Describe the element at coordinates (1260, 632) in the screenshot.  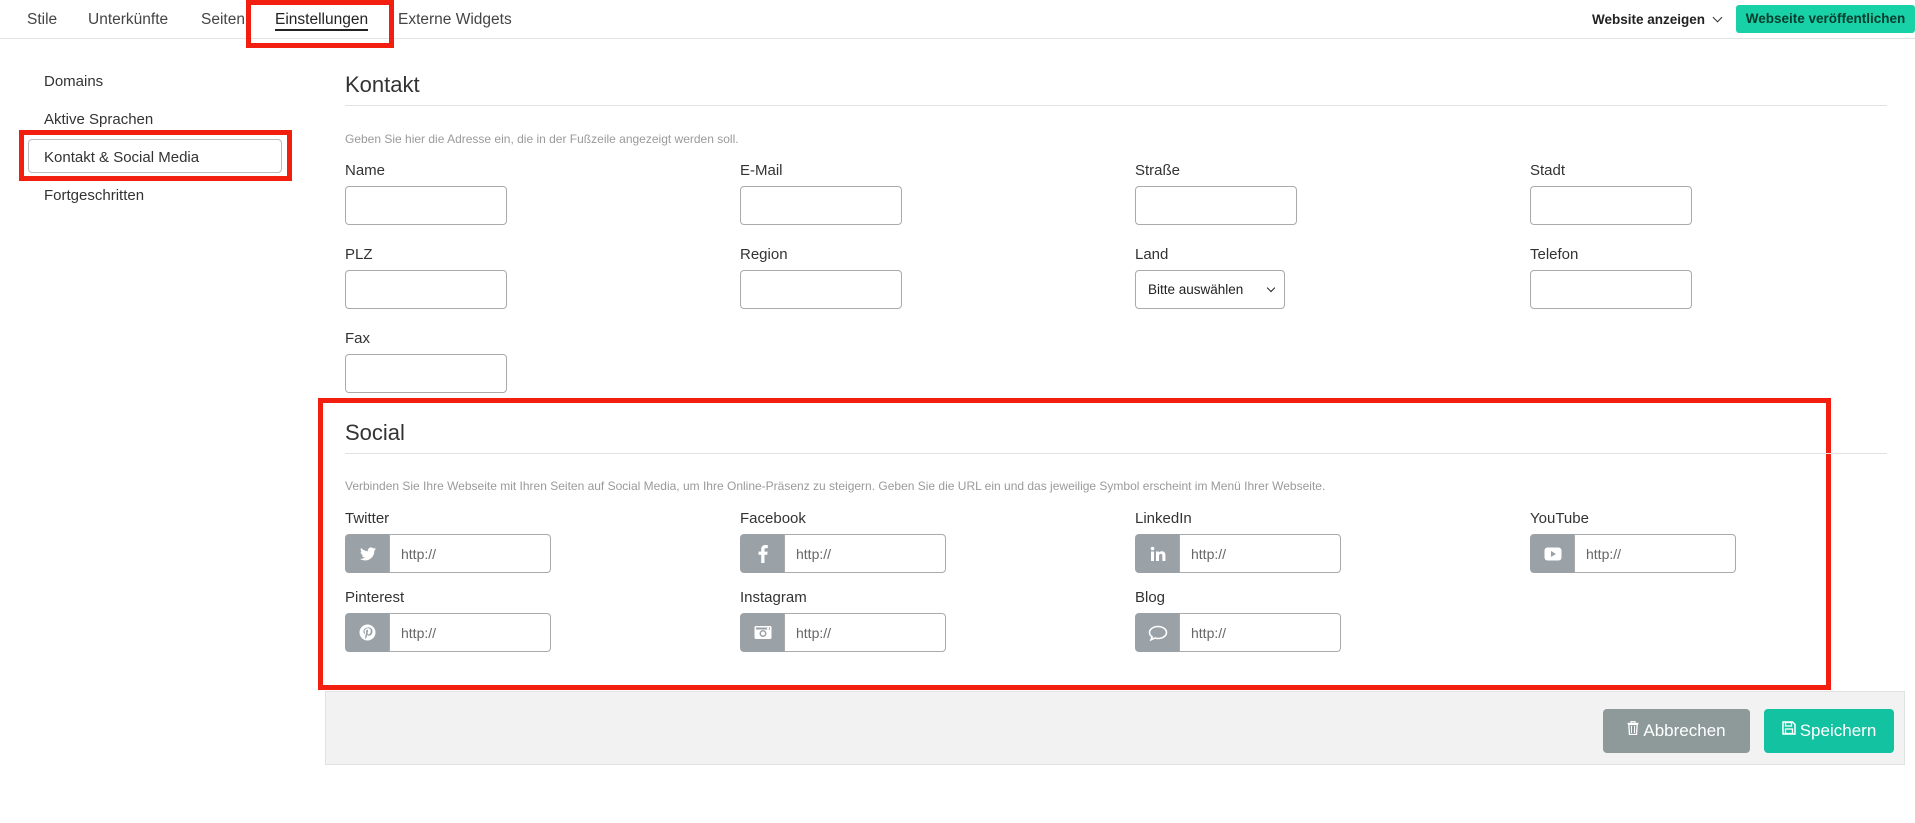
I see `blog-url-input` at that location.